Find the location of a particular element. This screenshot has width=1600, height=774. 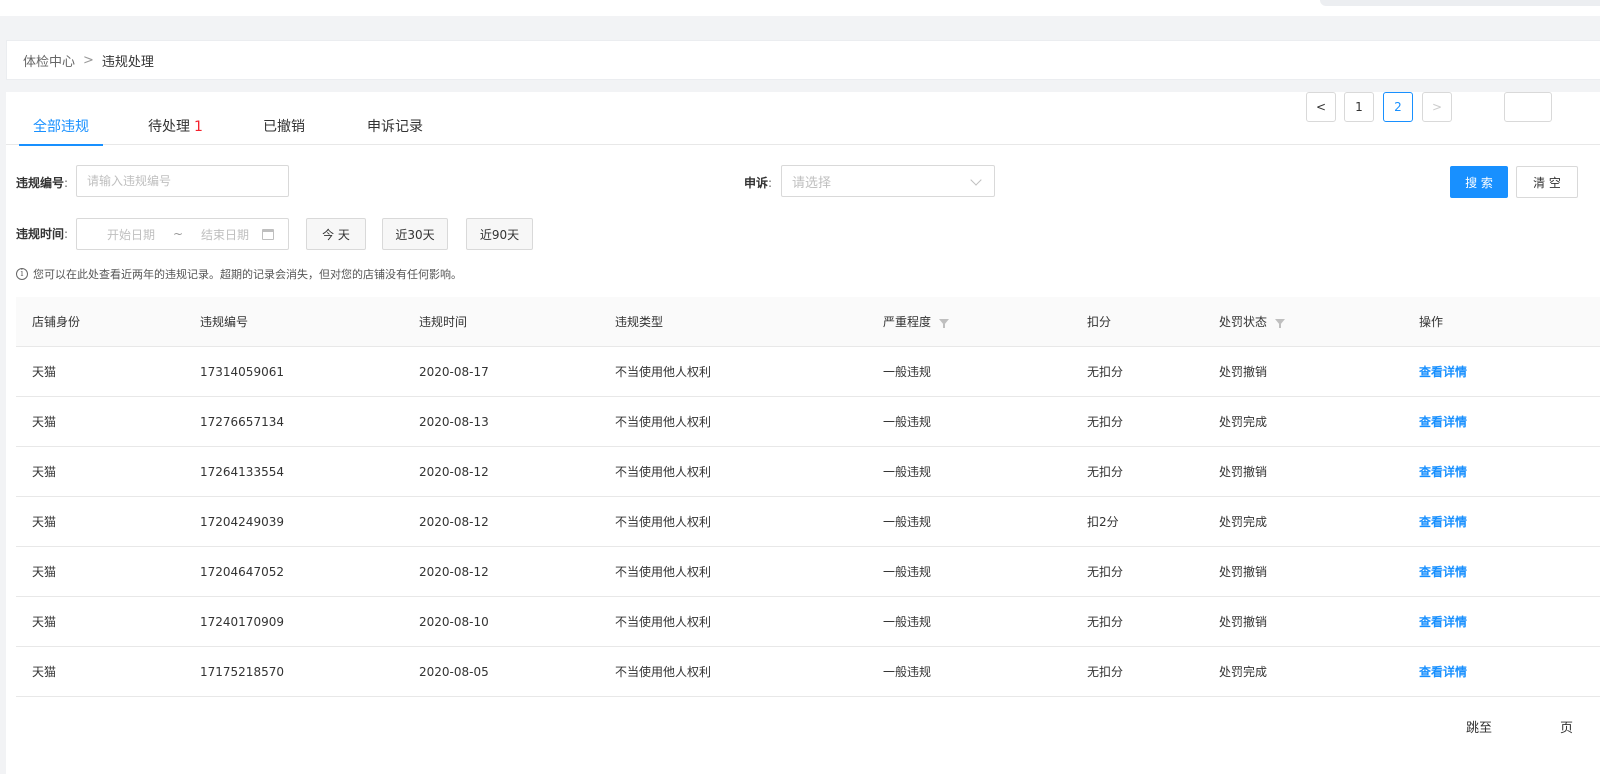

cell-violation-no: 17204249039 is located at coordinates (242, 521).